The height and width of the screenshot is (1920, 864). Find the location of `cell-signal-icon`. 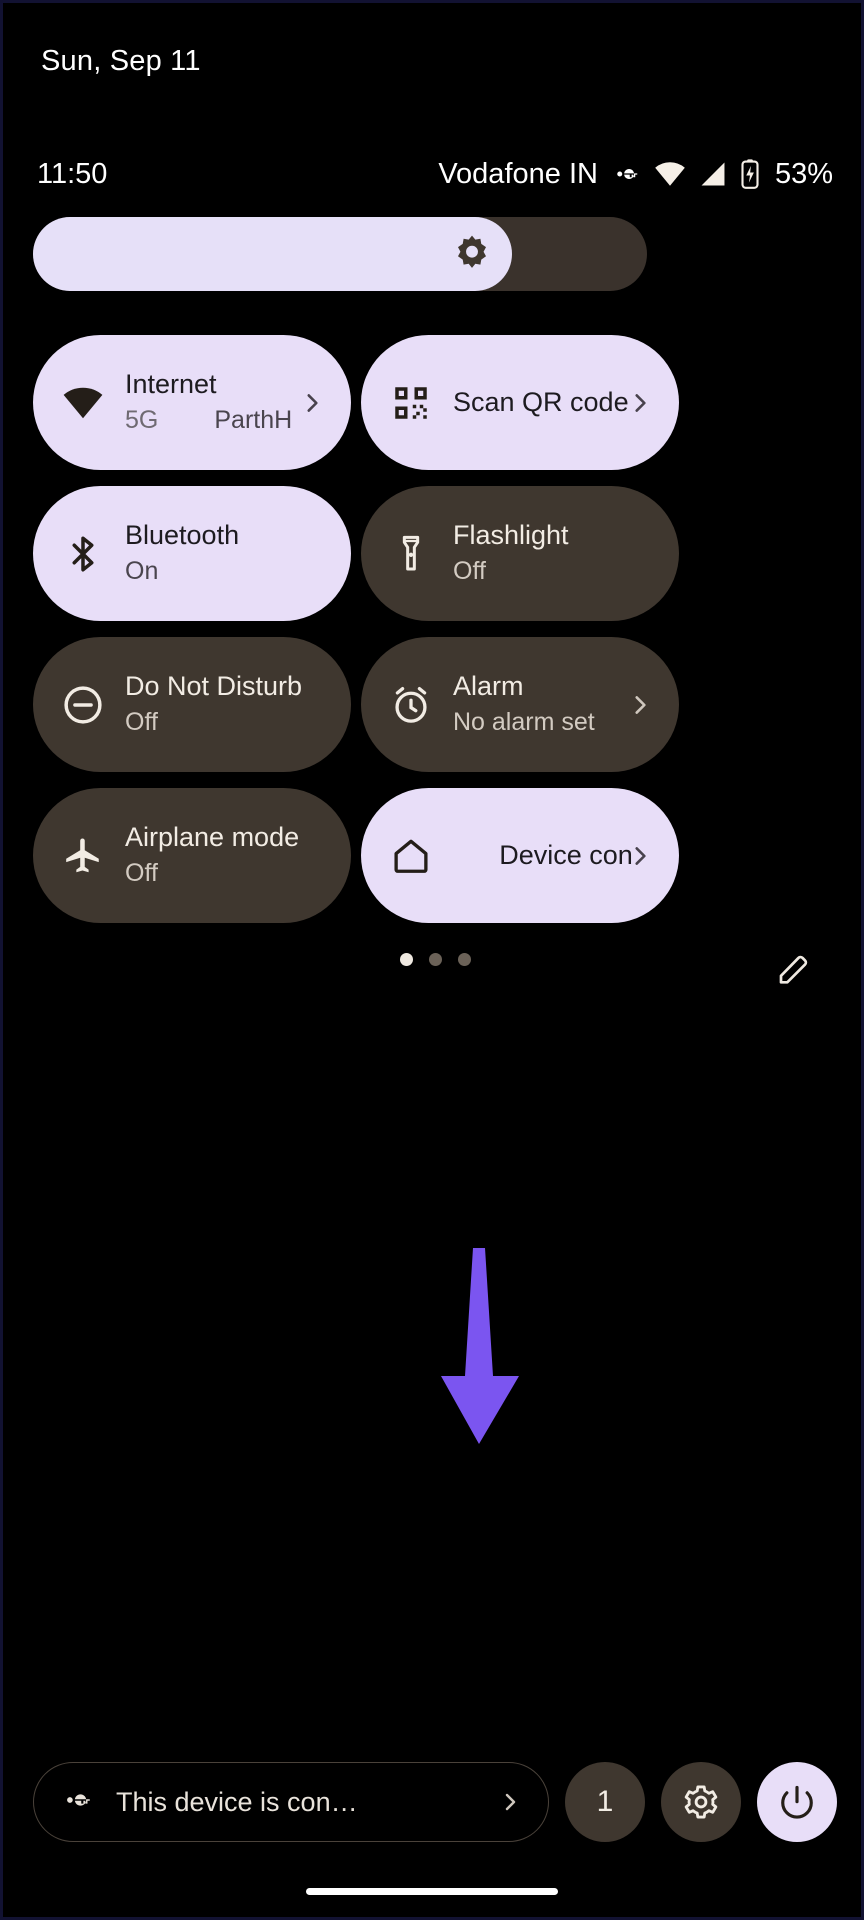

cell-signal-icon is located at coordinates (713, 174).